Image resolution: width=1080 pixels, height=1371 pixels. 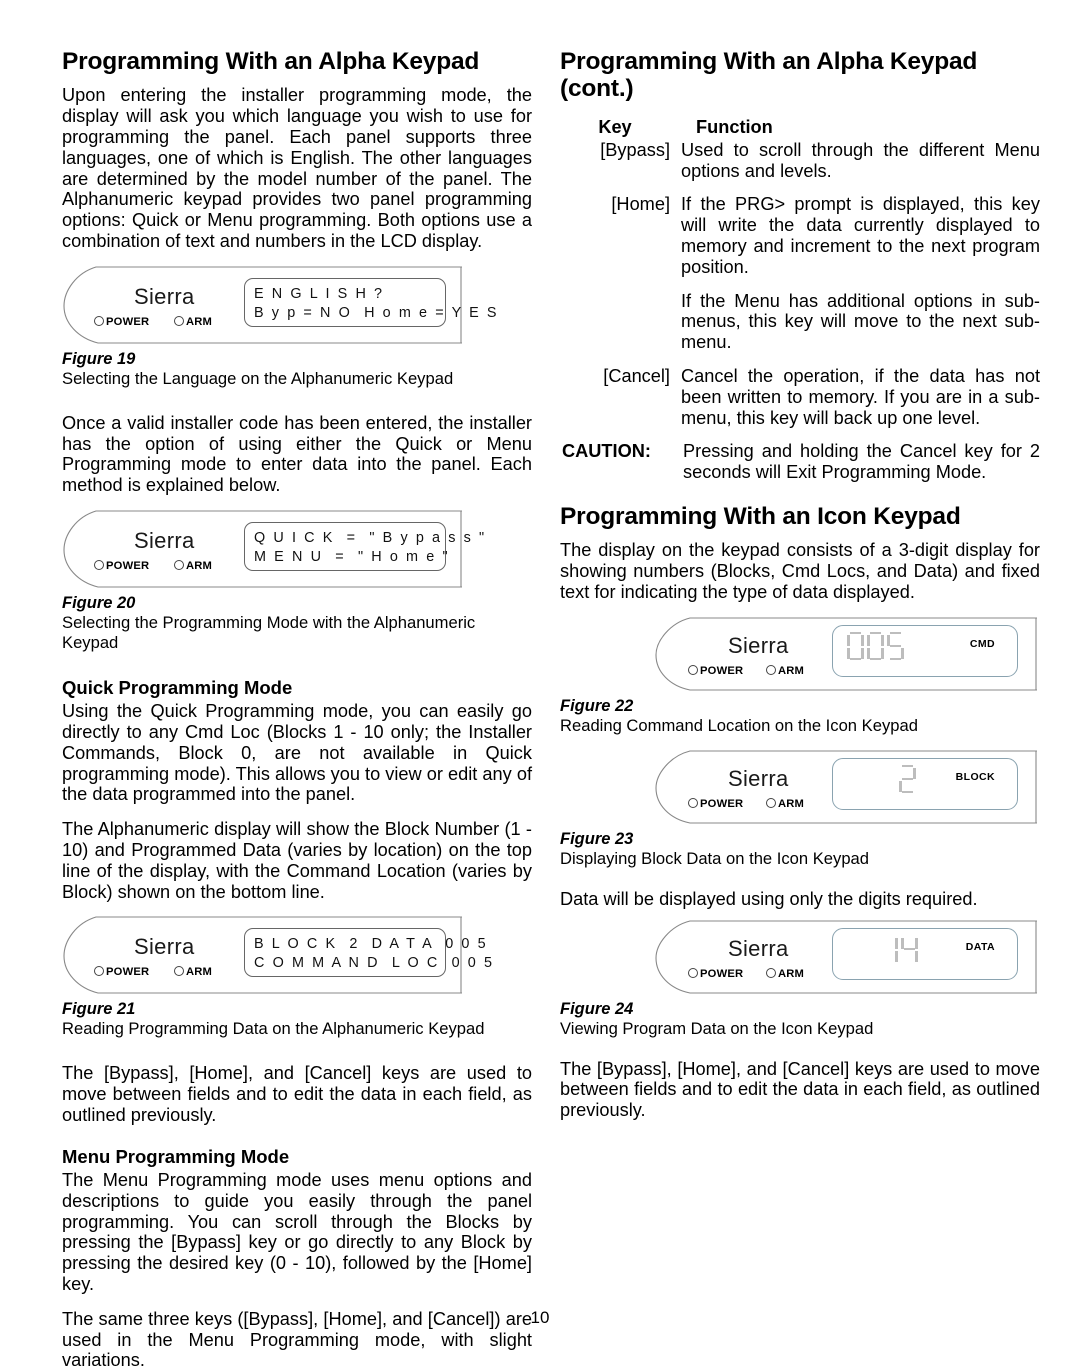 I want to click on figure-number: Figure 24, so click(x=597, y=1008).